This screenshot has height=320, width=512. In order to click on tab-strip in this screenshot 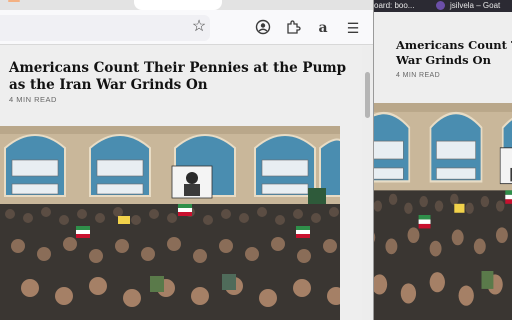, I will do `click(186, 5)`.